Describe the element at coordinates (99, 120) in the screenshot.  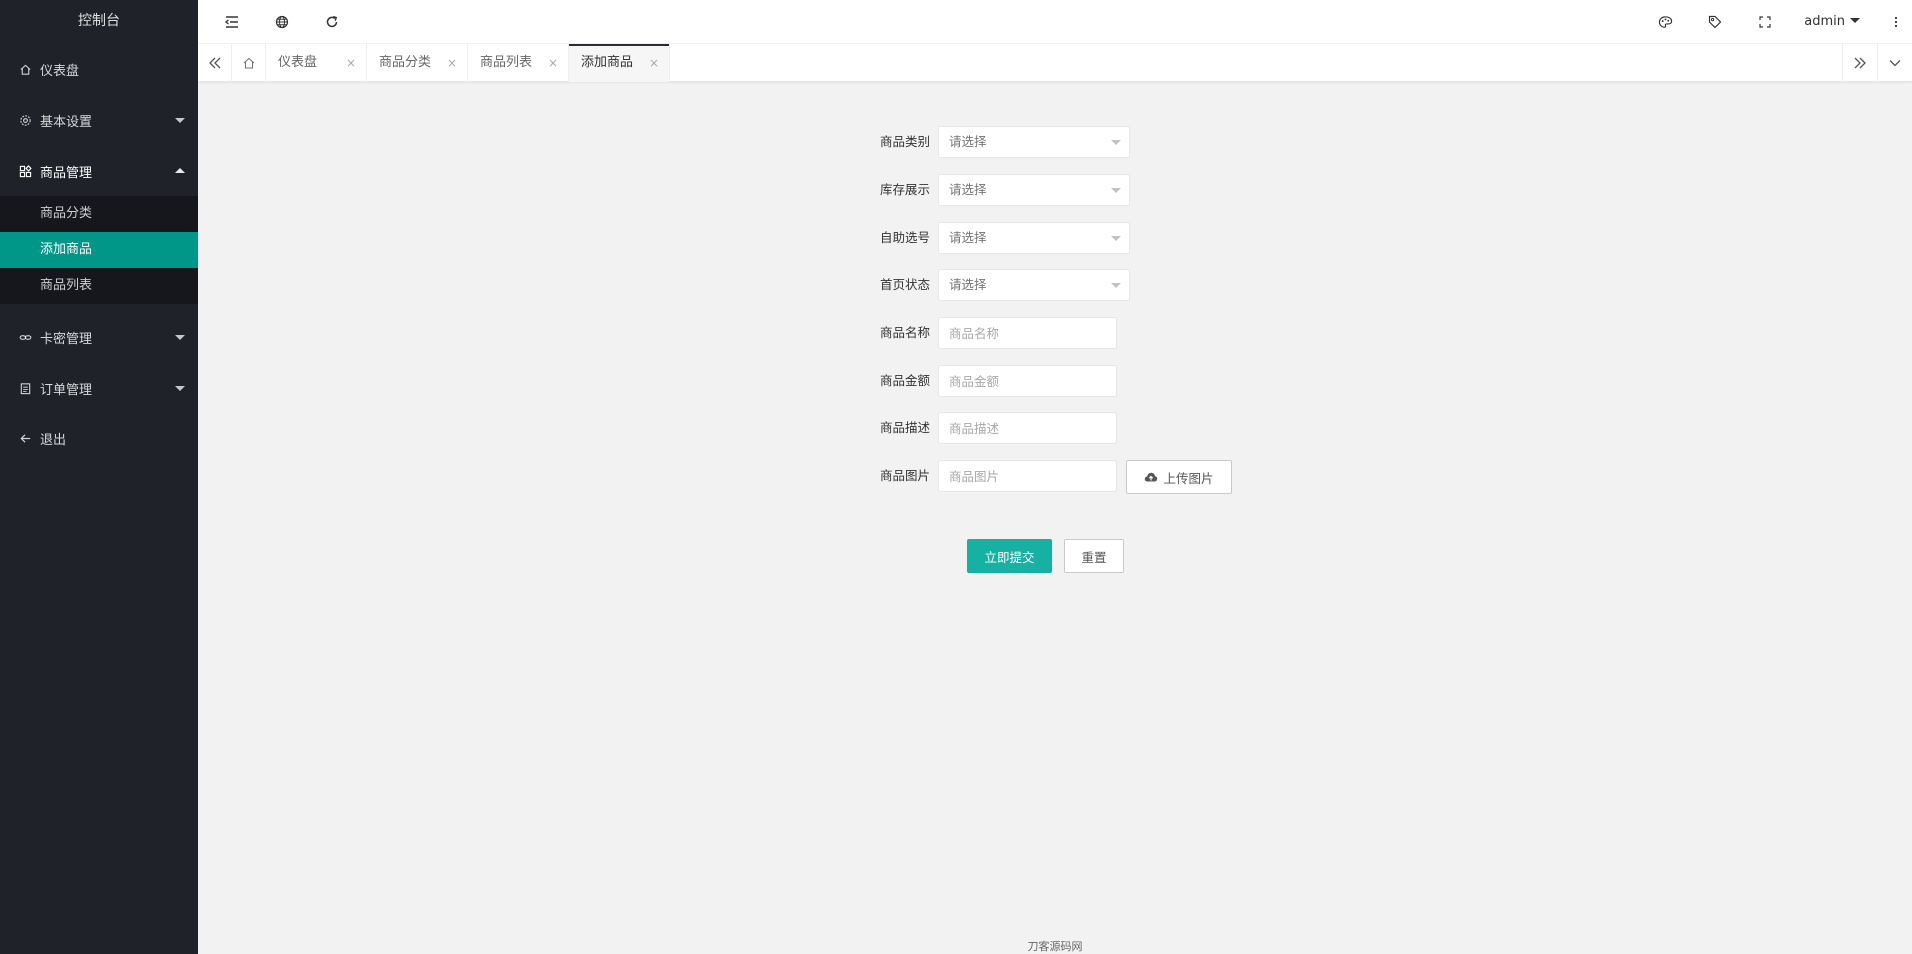
I see `sidebar-item-basic-settings: 基本设置` at that location.